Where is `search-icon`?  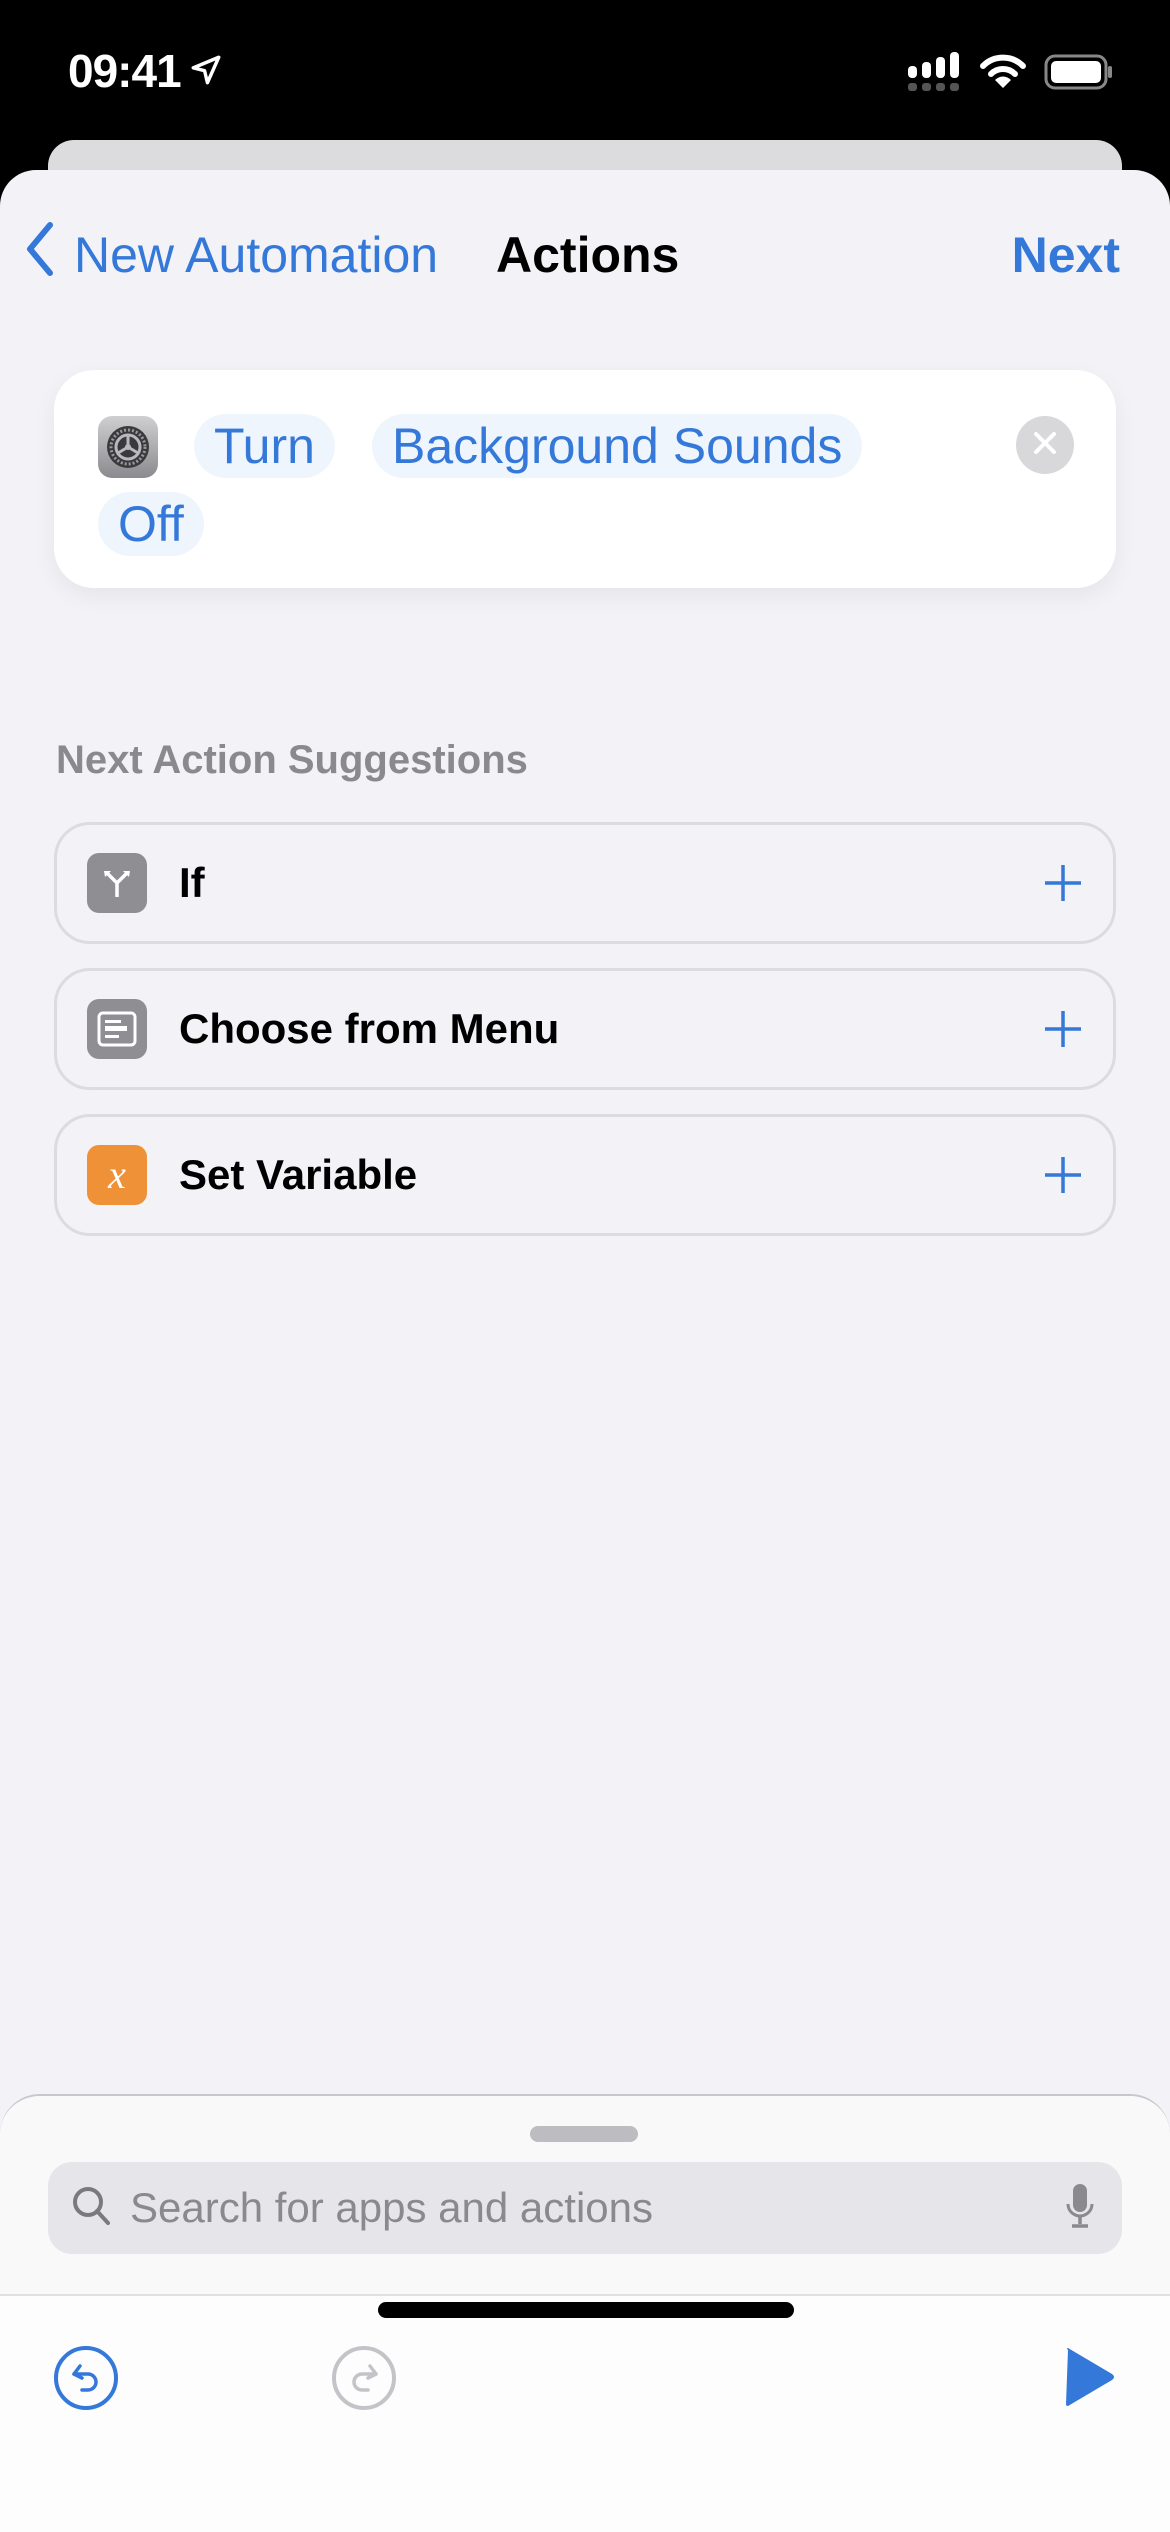 search-icon is located at coordinates (92, 2208).